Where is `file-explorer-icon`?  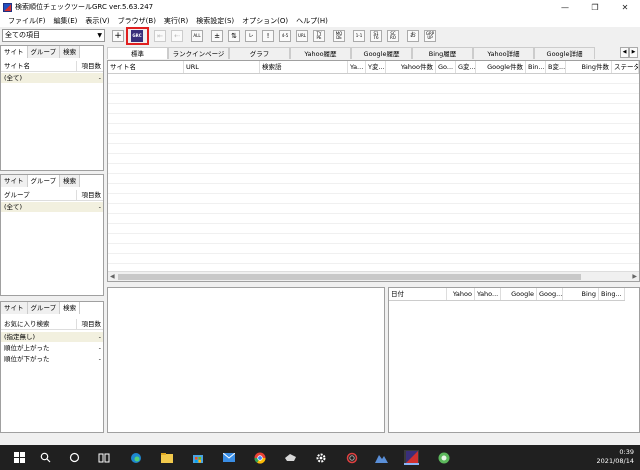
file-explorer-icon is located at coordinates (166, 457).